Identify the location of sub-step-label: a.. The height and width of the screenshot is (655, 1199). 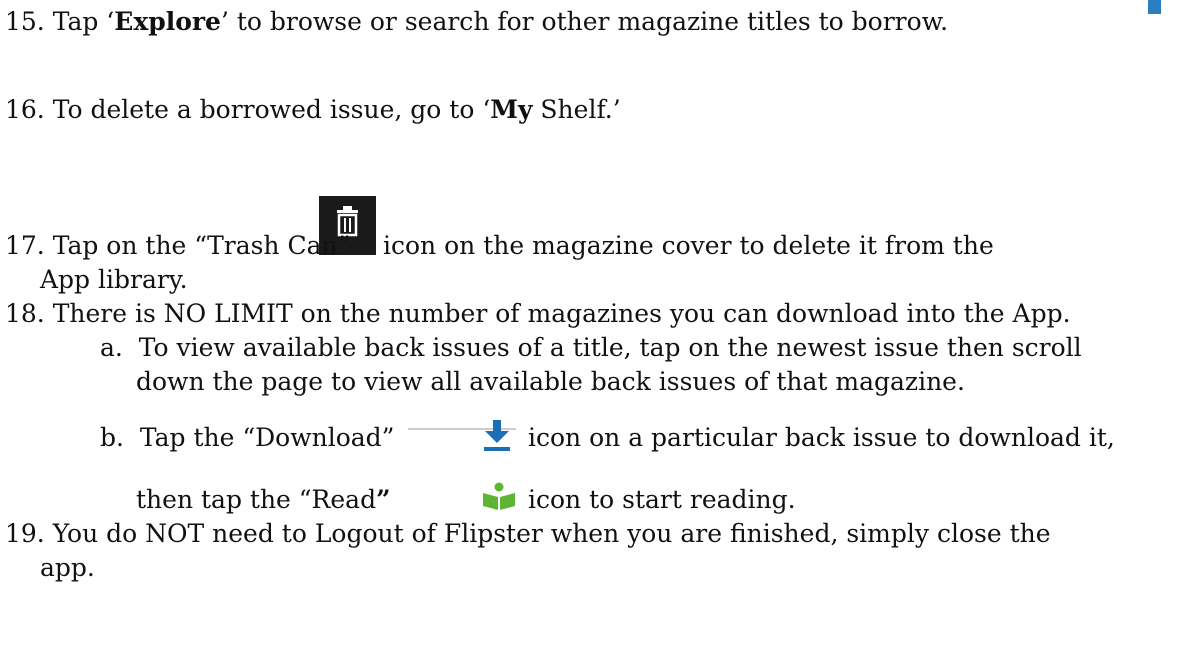
(111, 347).